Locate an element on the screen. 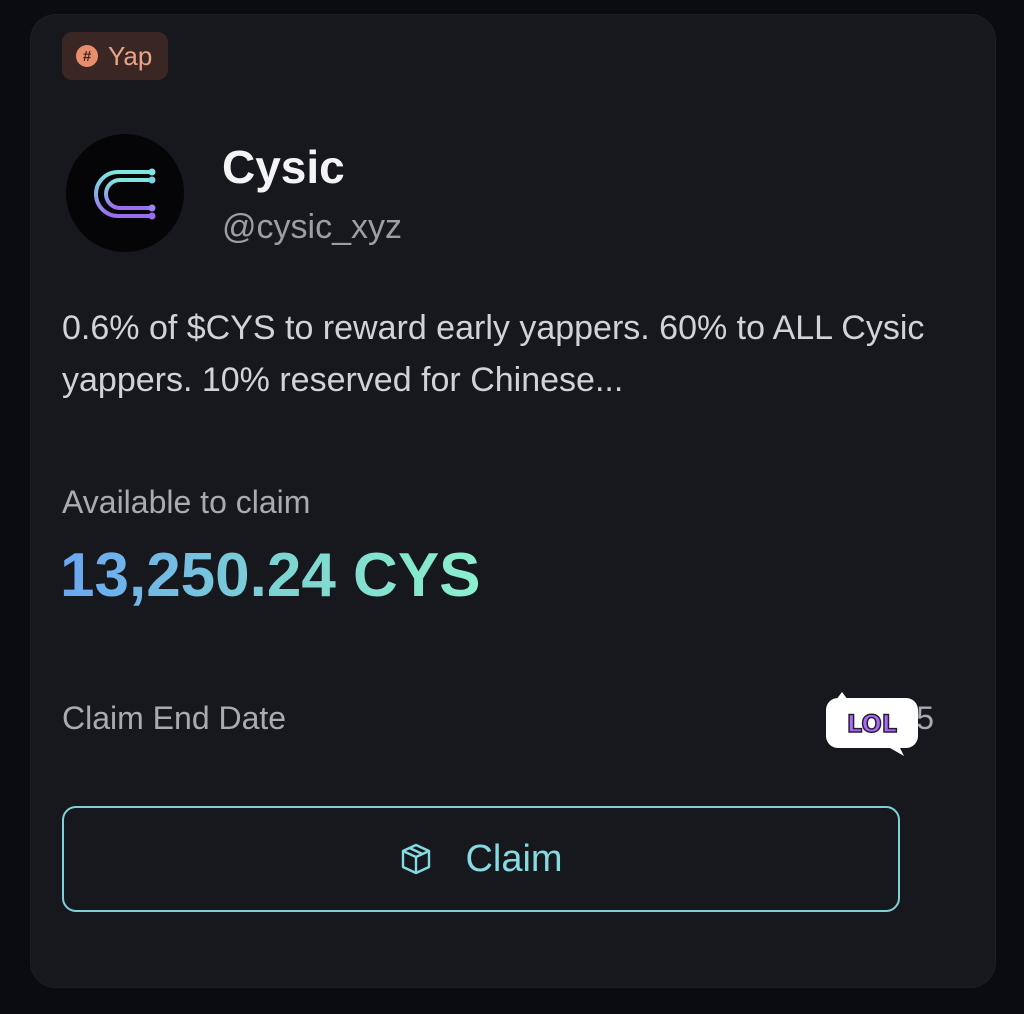 This screenshot has height=1014, width=1024. available-to-claim-label: Available to claim is located at coordinates (186, 502).